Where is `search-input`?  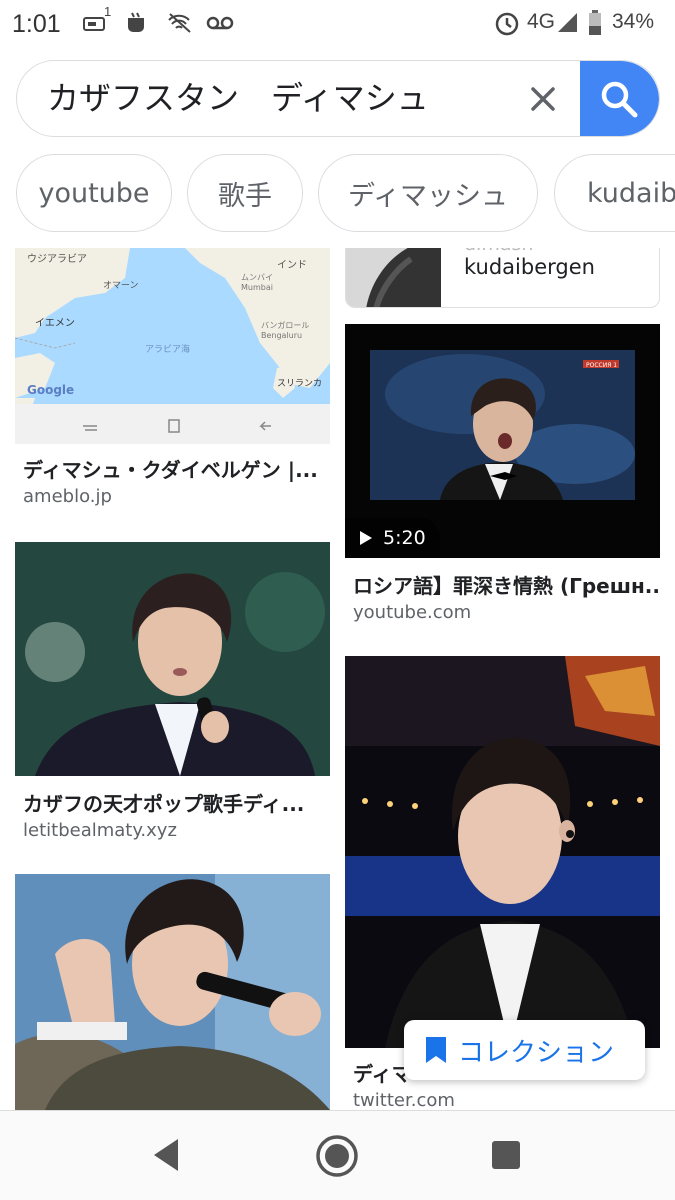
search-input is located at coordinates (277, 96).